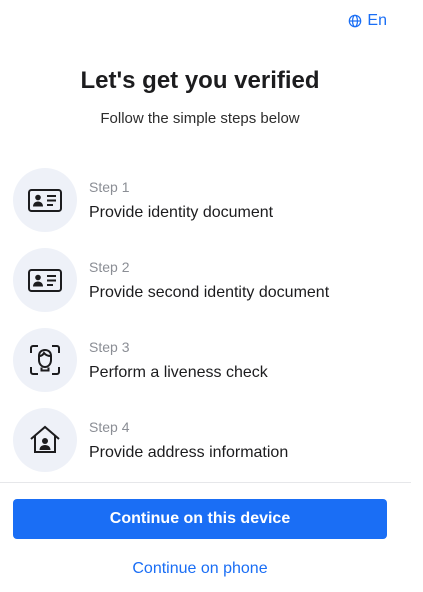 The width and height of the screenshot is (423, 592). What do you see at coordinates (200, 519) in the screenshot?
I see `continue-on-device-button: Continue on this device` at bounding box center [200, 519].